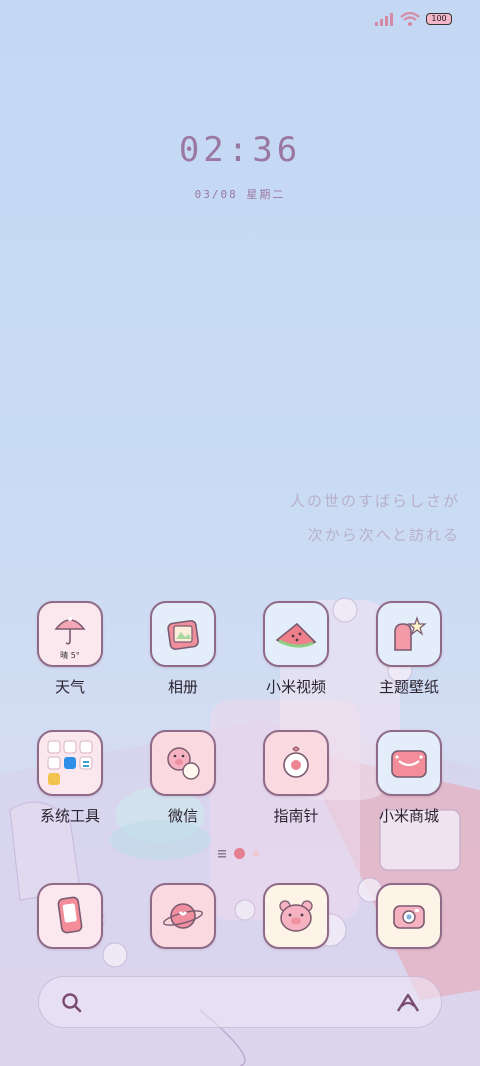 The image size is (480, 1066). I want to click on status-bar: 100, so click(413, 19).